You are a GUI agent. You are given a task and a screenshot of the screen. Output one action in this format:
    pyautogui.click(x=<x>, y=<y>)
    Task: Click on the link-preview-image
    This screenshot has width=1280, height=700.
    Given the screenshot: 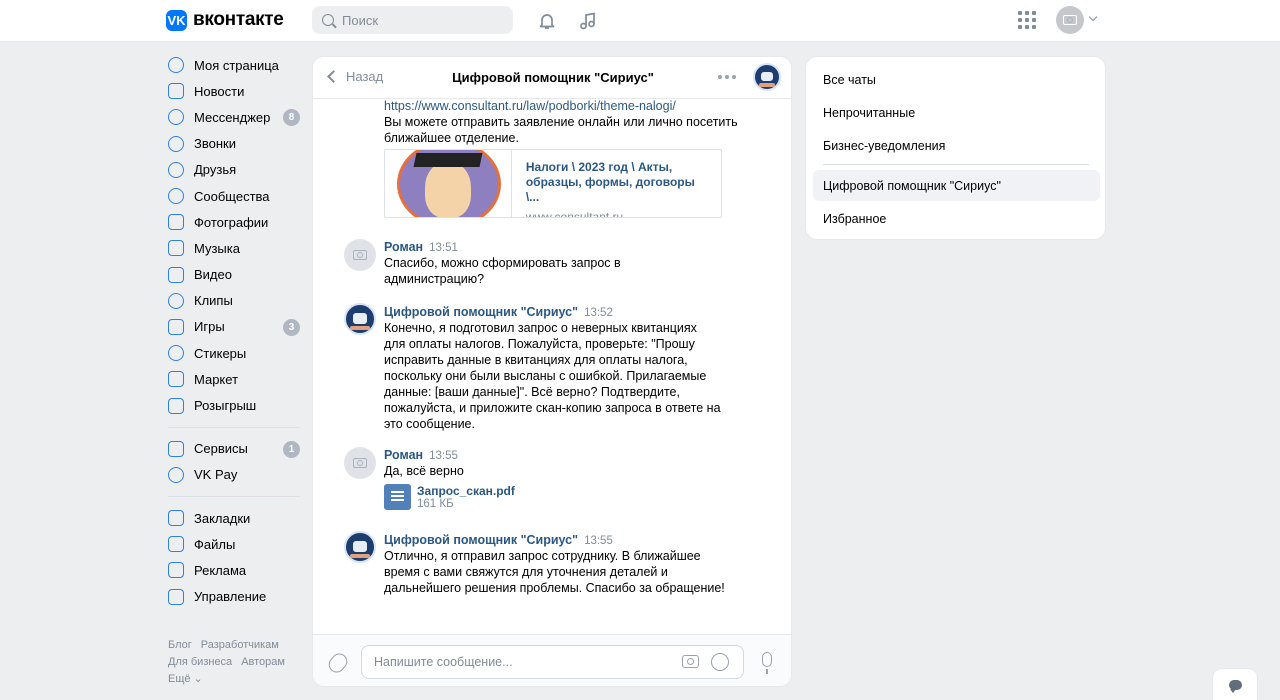 What is the action you would take?
    pyautogui.click(x=448, y=183)
    